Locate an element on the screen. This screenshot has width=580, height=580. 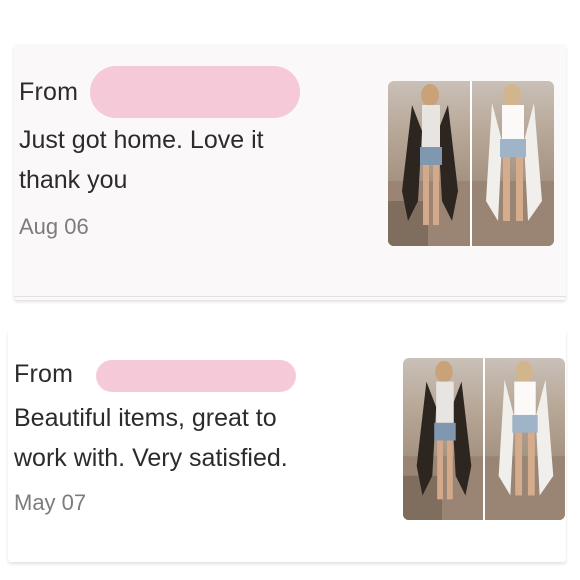
review-message-line: Beautiful items, great to is located at coordinates (145, 418).